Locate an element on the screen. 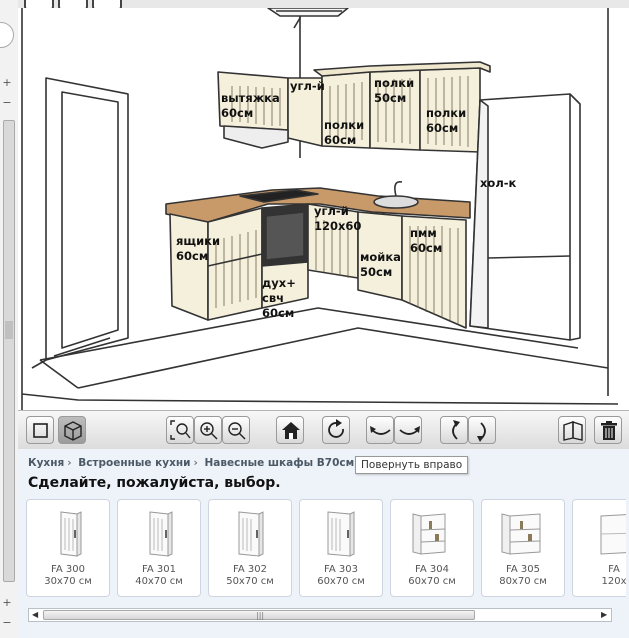 The image size is (629, 638). label-drawers: ящики 60см is located at coordinates (198, 248).